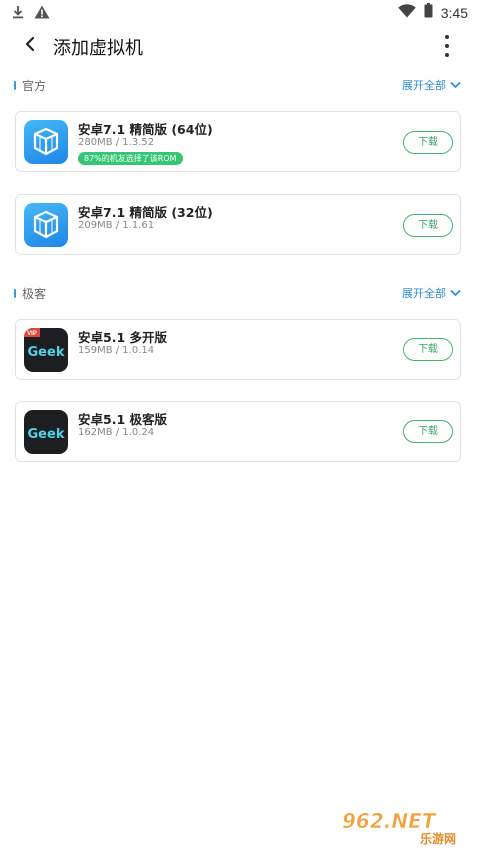  Describe the element at coordinates (447, 46) in the screenshot. I see `more-options-button` at that location.